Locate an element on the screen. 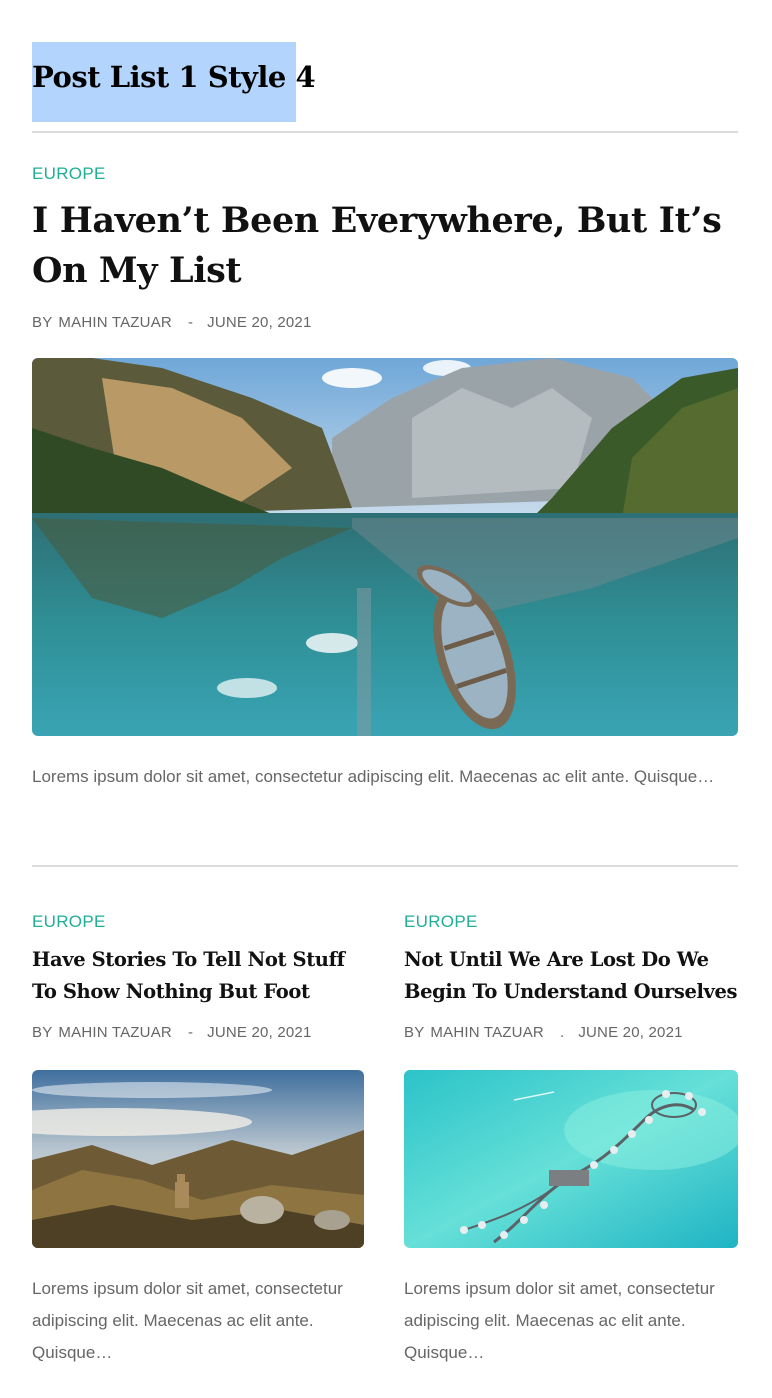  post-meta: BY MAHIN TAZUAR. JUNE 20, 2021 is located at coordinates (543, 1032).